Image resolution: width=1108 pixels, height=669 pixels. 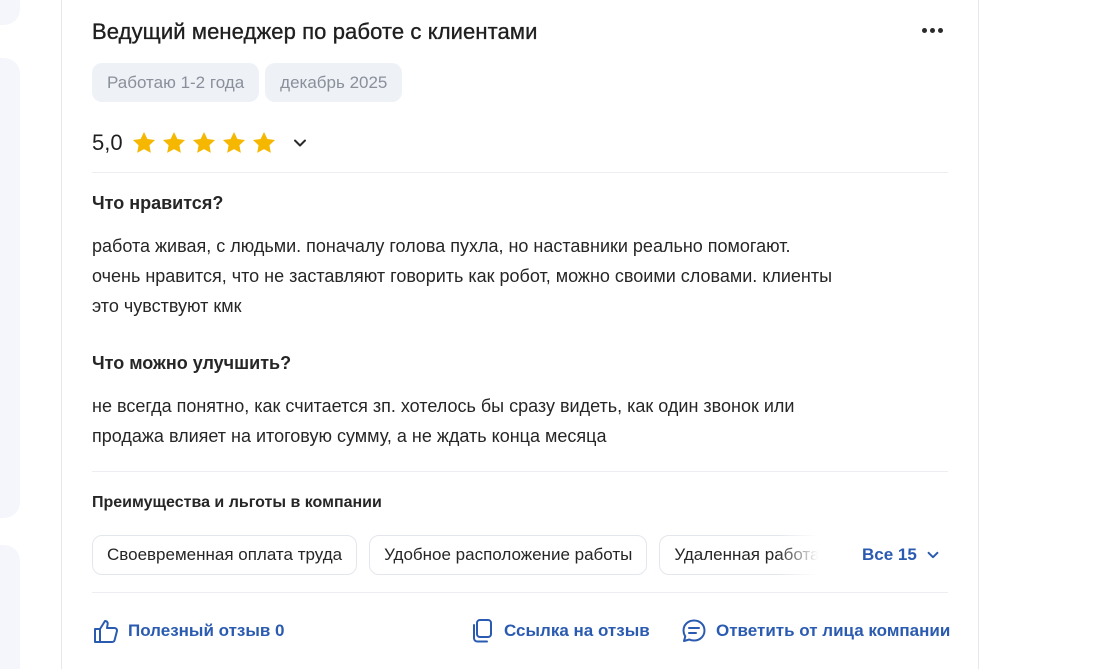 I want to click on copy-link-icon, so click(x=482, y=631).